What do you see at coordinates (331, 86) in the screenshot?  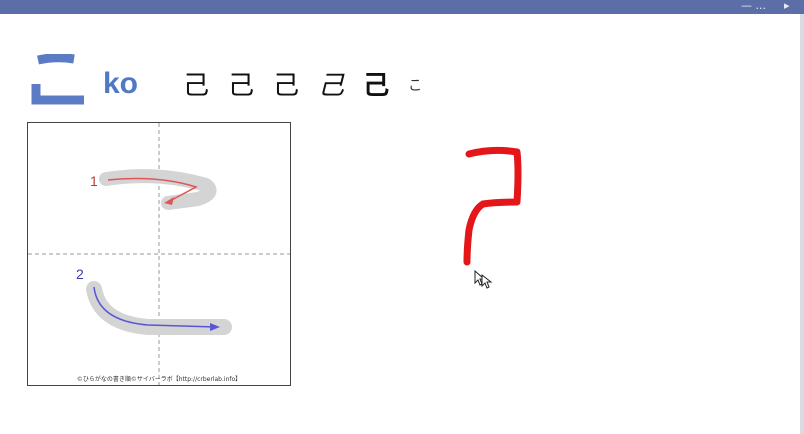 I see `variant-4: 己` at bounding box center [331, 86].